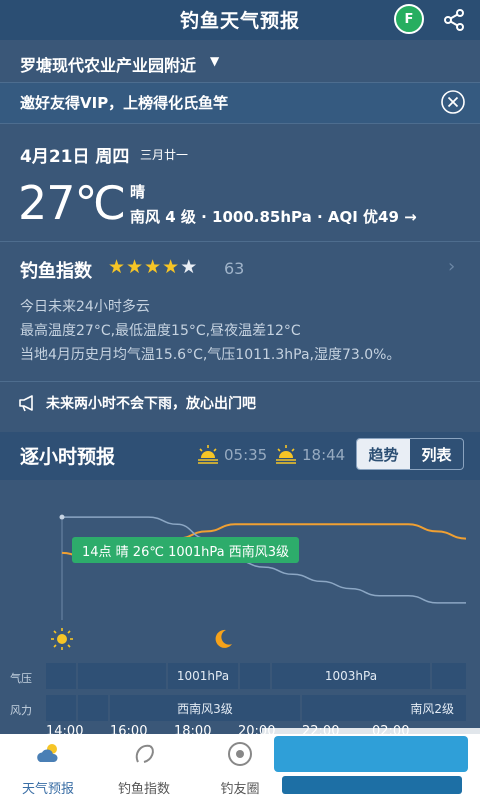  Describe the element at coordinates (286, 454) in the screenshot. I see `sunset-icon` at that location.